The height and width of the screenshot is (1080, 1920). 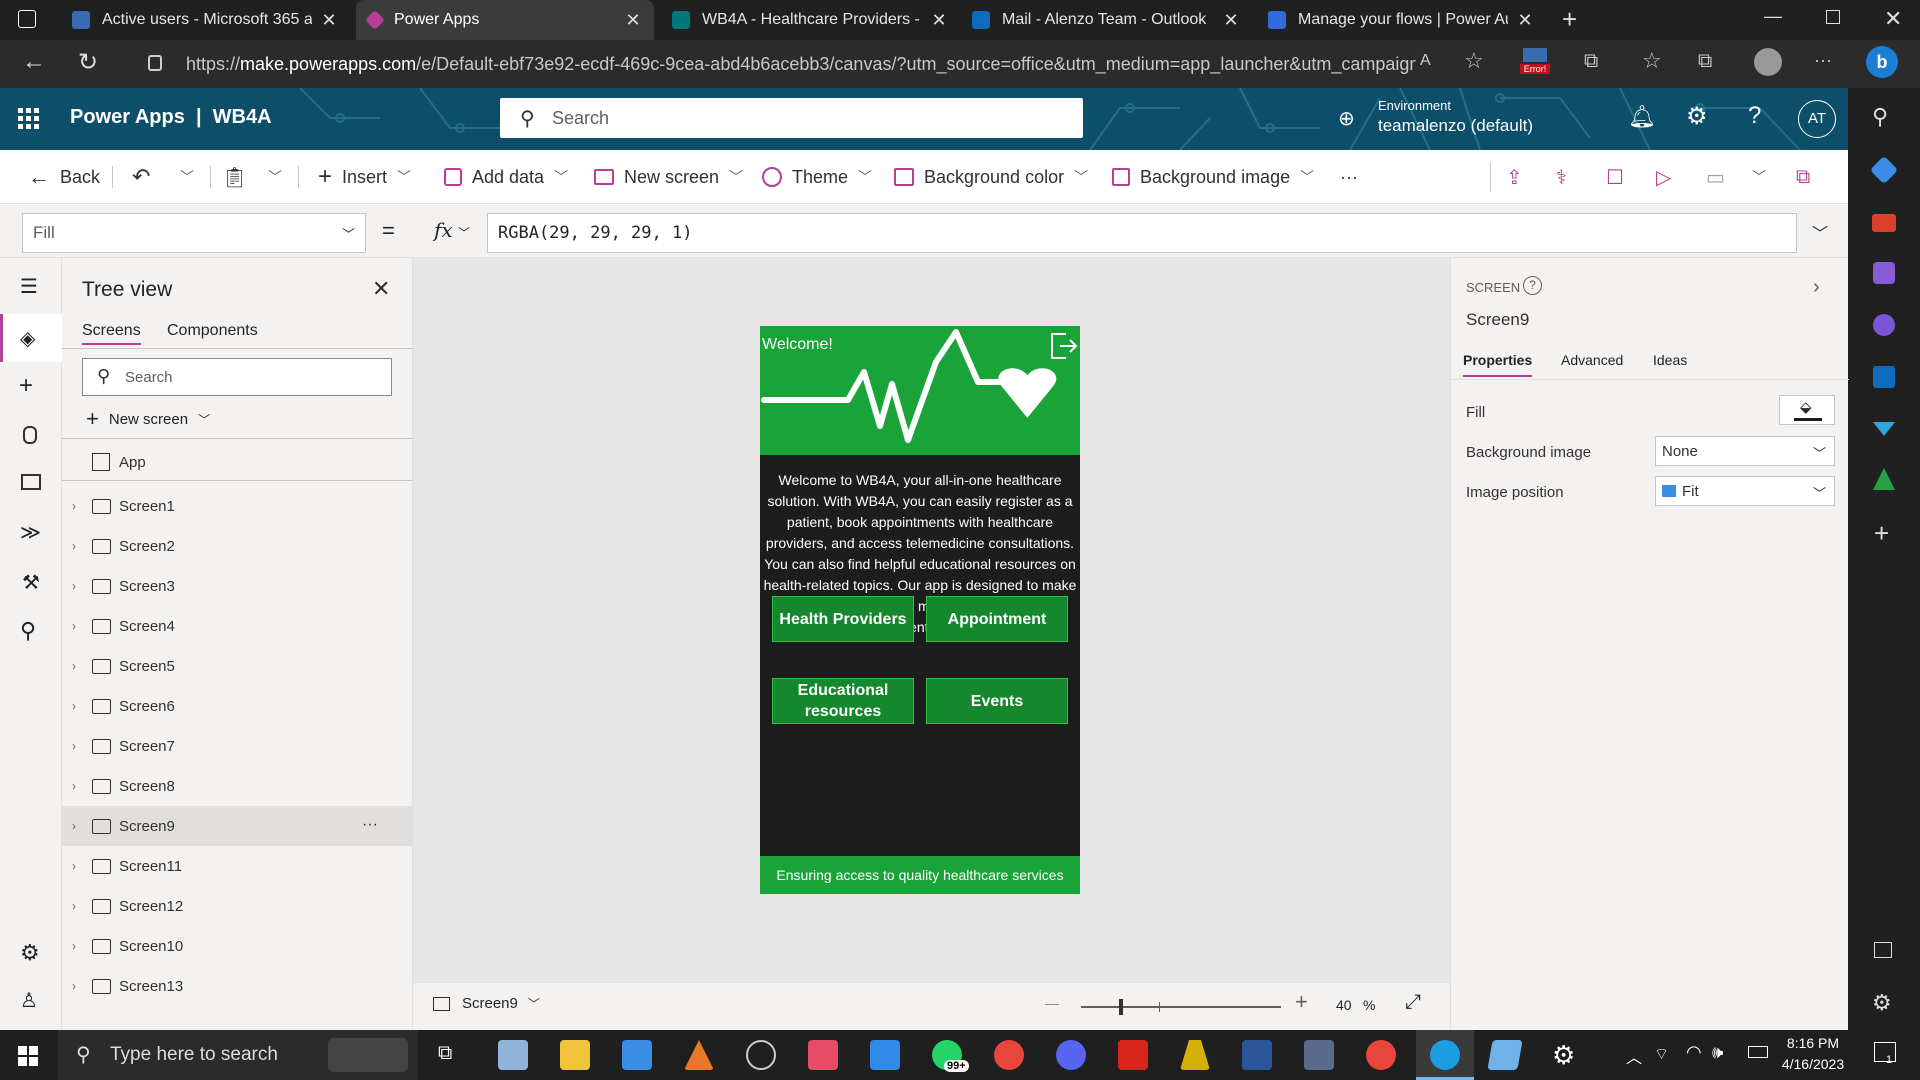 I want to click on more-options-button: ···, so click(x=370, y=825).